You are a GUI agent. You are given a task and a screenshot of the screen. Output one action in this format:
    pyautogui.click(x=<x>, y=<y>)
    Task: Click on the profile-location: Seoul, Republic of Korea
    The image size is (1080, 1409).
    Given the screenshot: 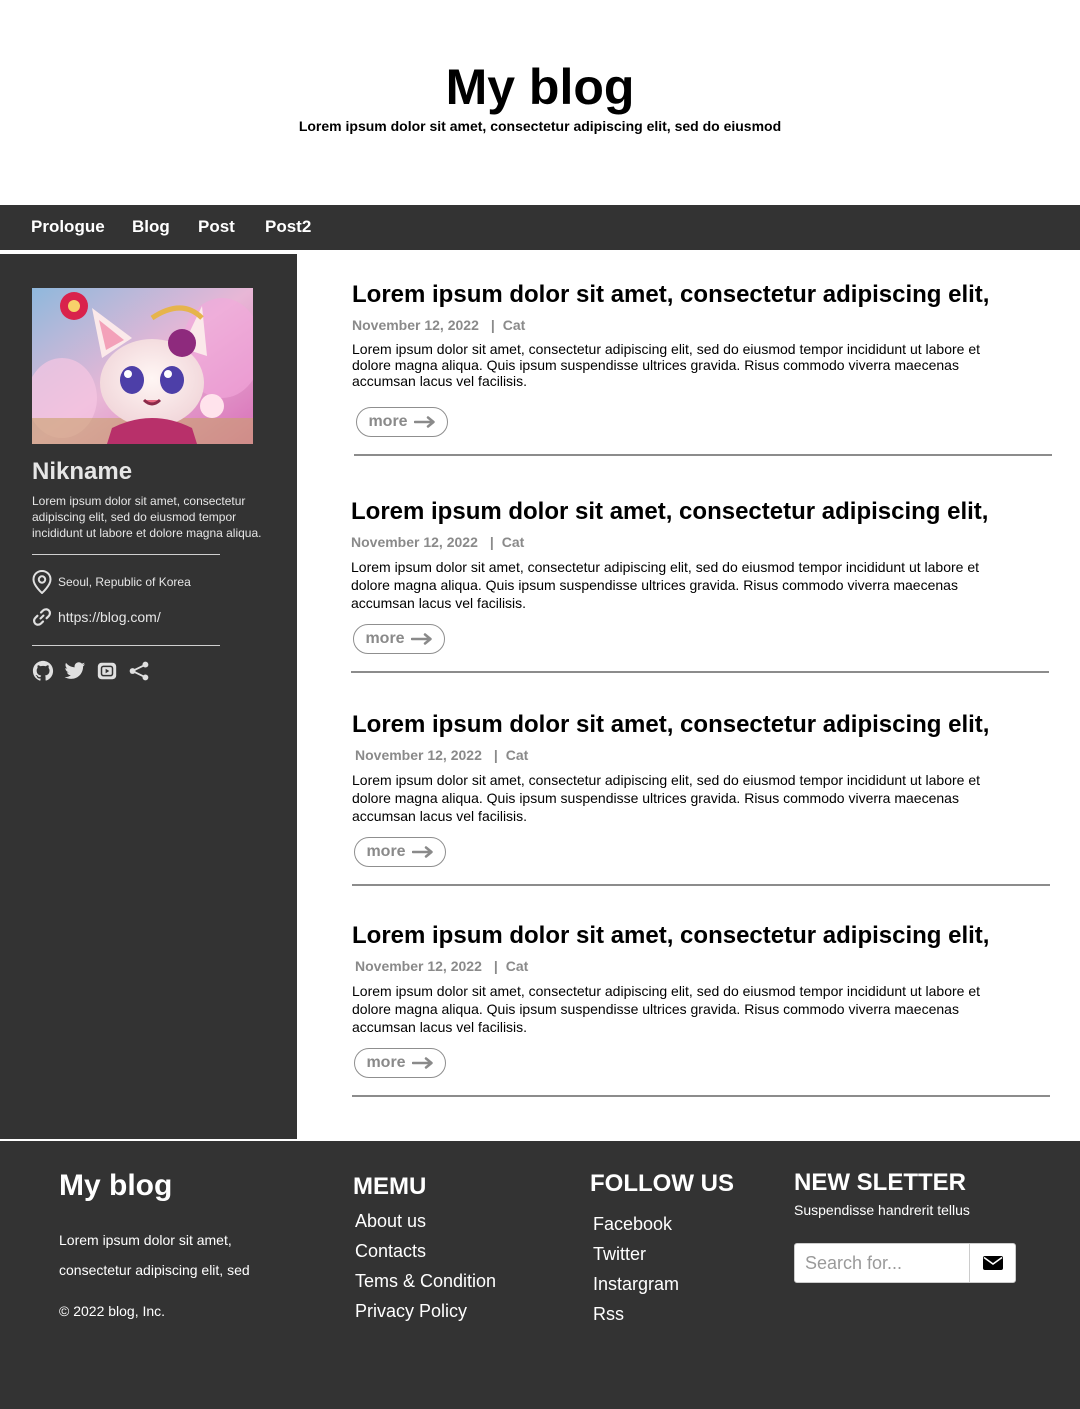 What is the action you would take?
    pyautogui.click(x=111, y=582)
    